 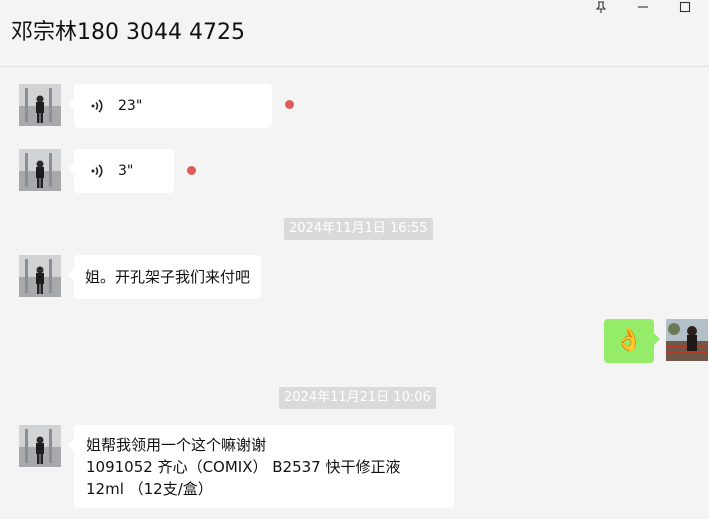 What do you see at coordinates (643, 7) in the screenshot?
I see `minimize-icon` at bounding box center [643, 7].